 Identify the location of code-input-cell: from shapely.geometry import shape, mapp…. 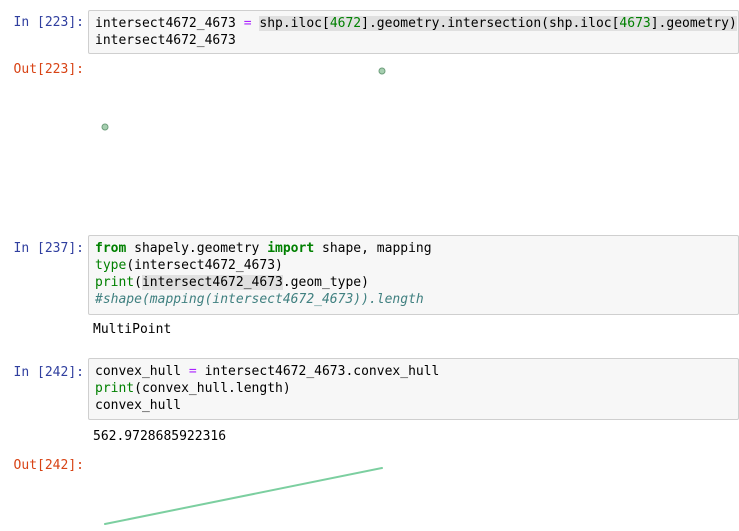
(413, 275).